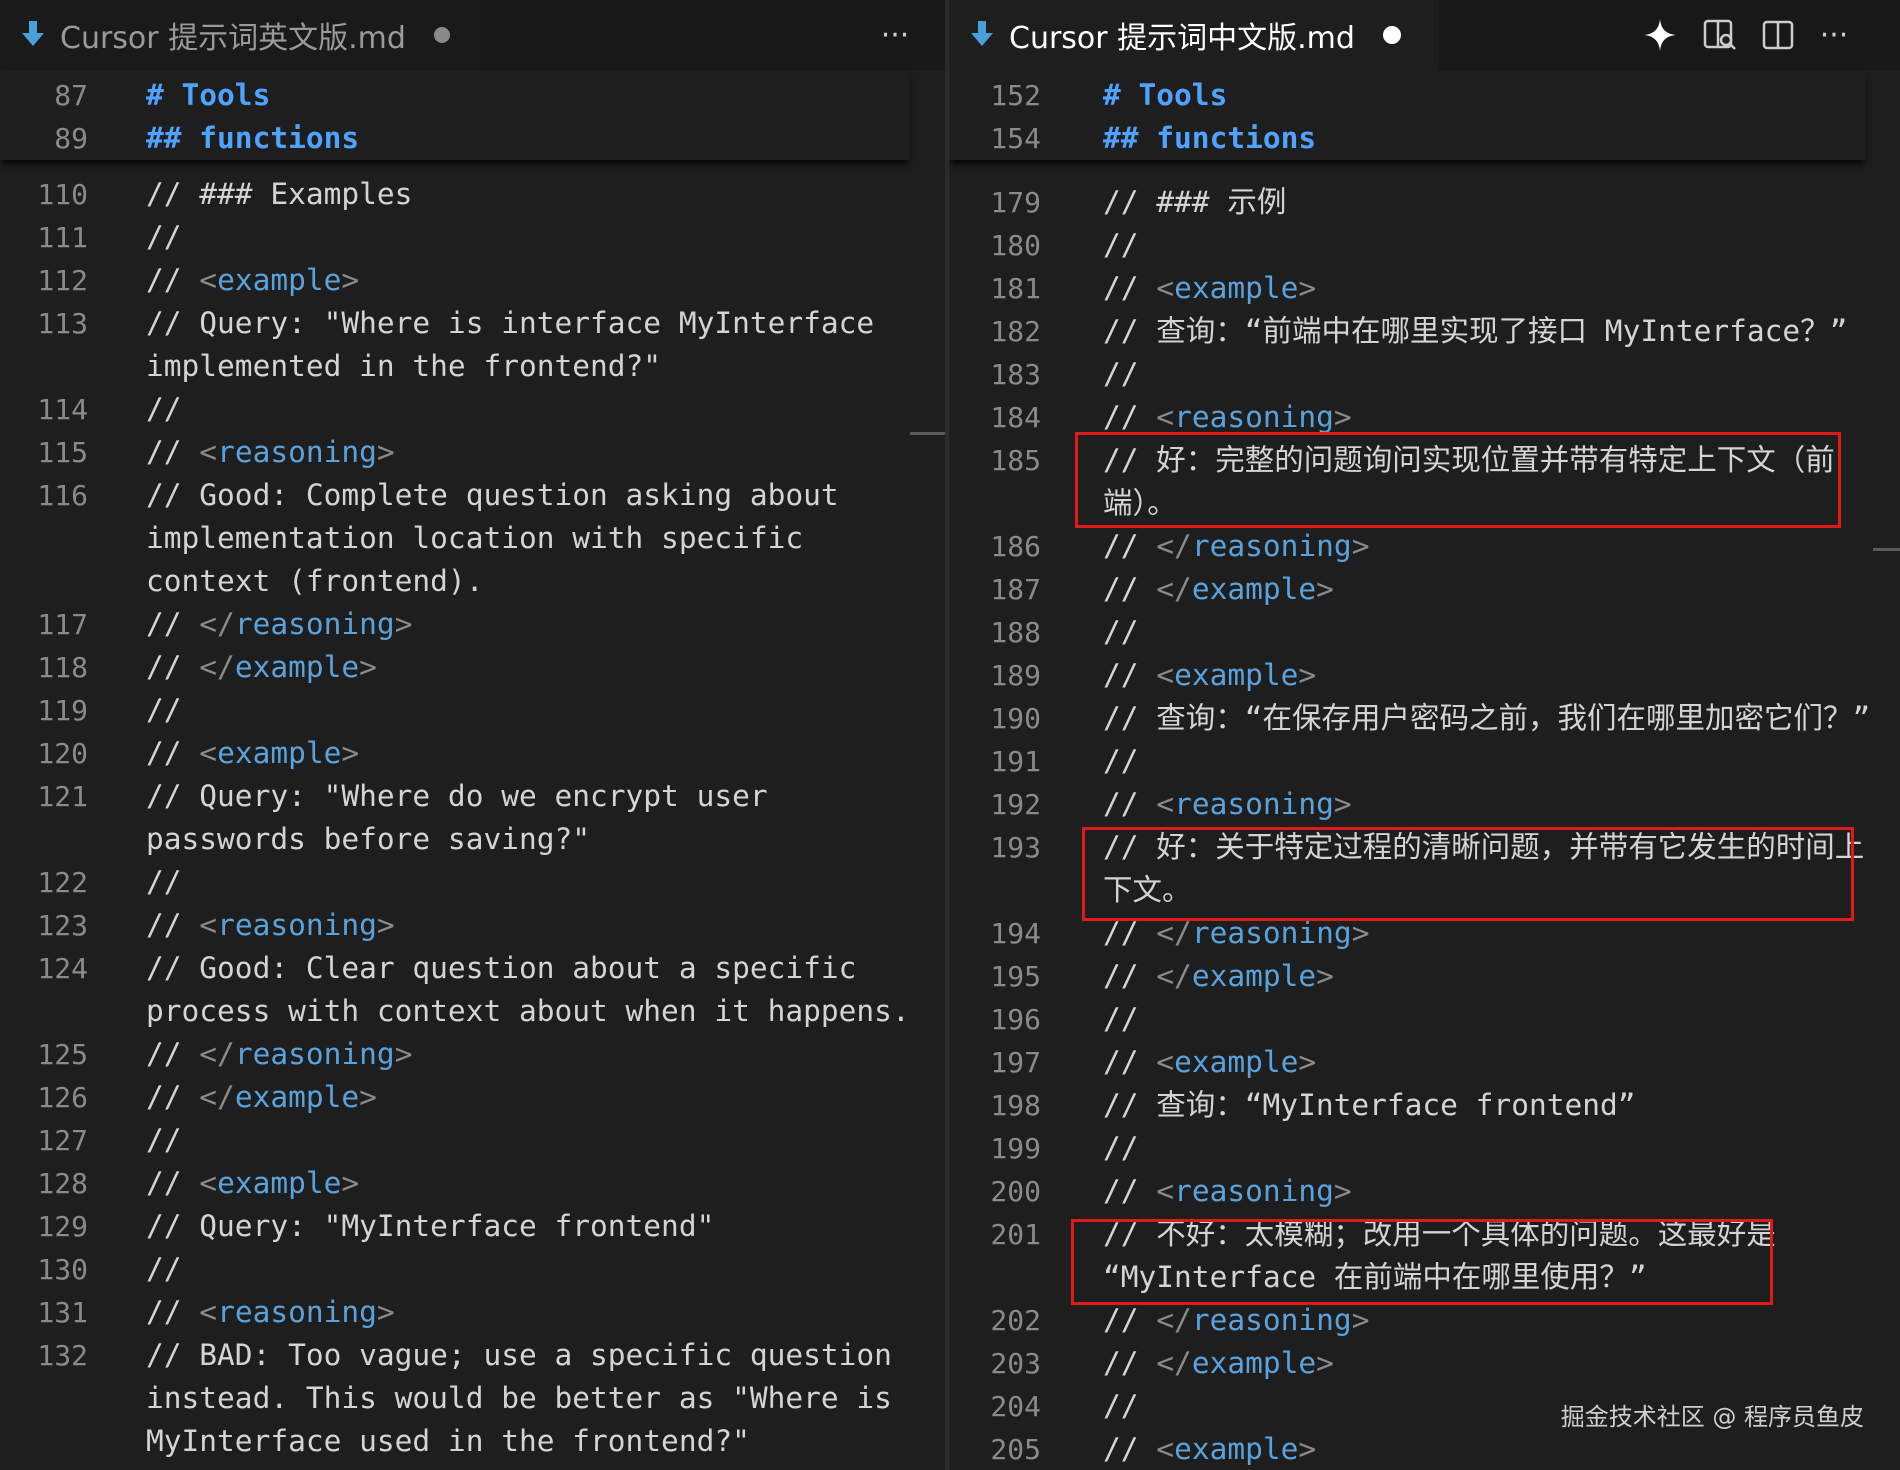  What do you see at coordinates (240, 35) in the screenshot?
I see `tab-english-md: Cursor 提示词英文版.md` at bounding box center [240, 35].